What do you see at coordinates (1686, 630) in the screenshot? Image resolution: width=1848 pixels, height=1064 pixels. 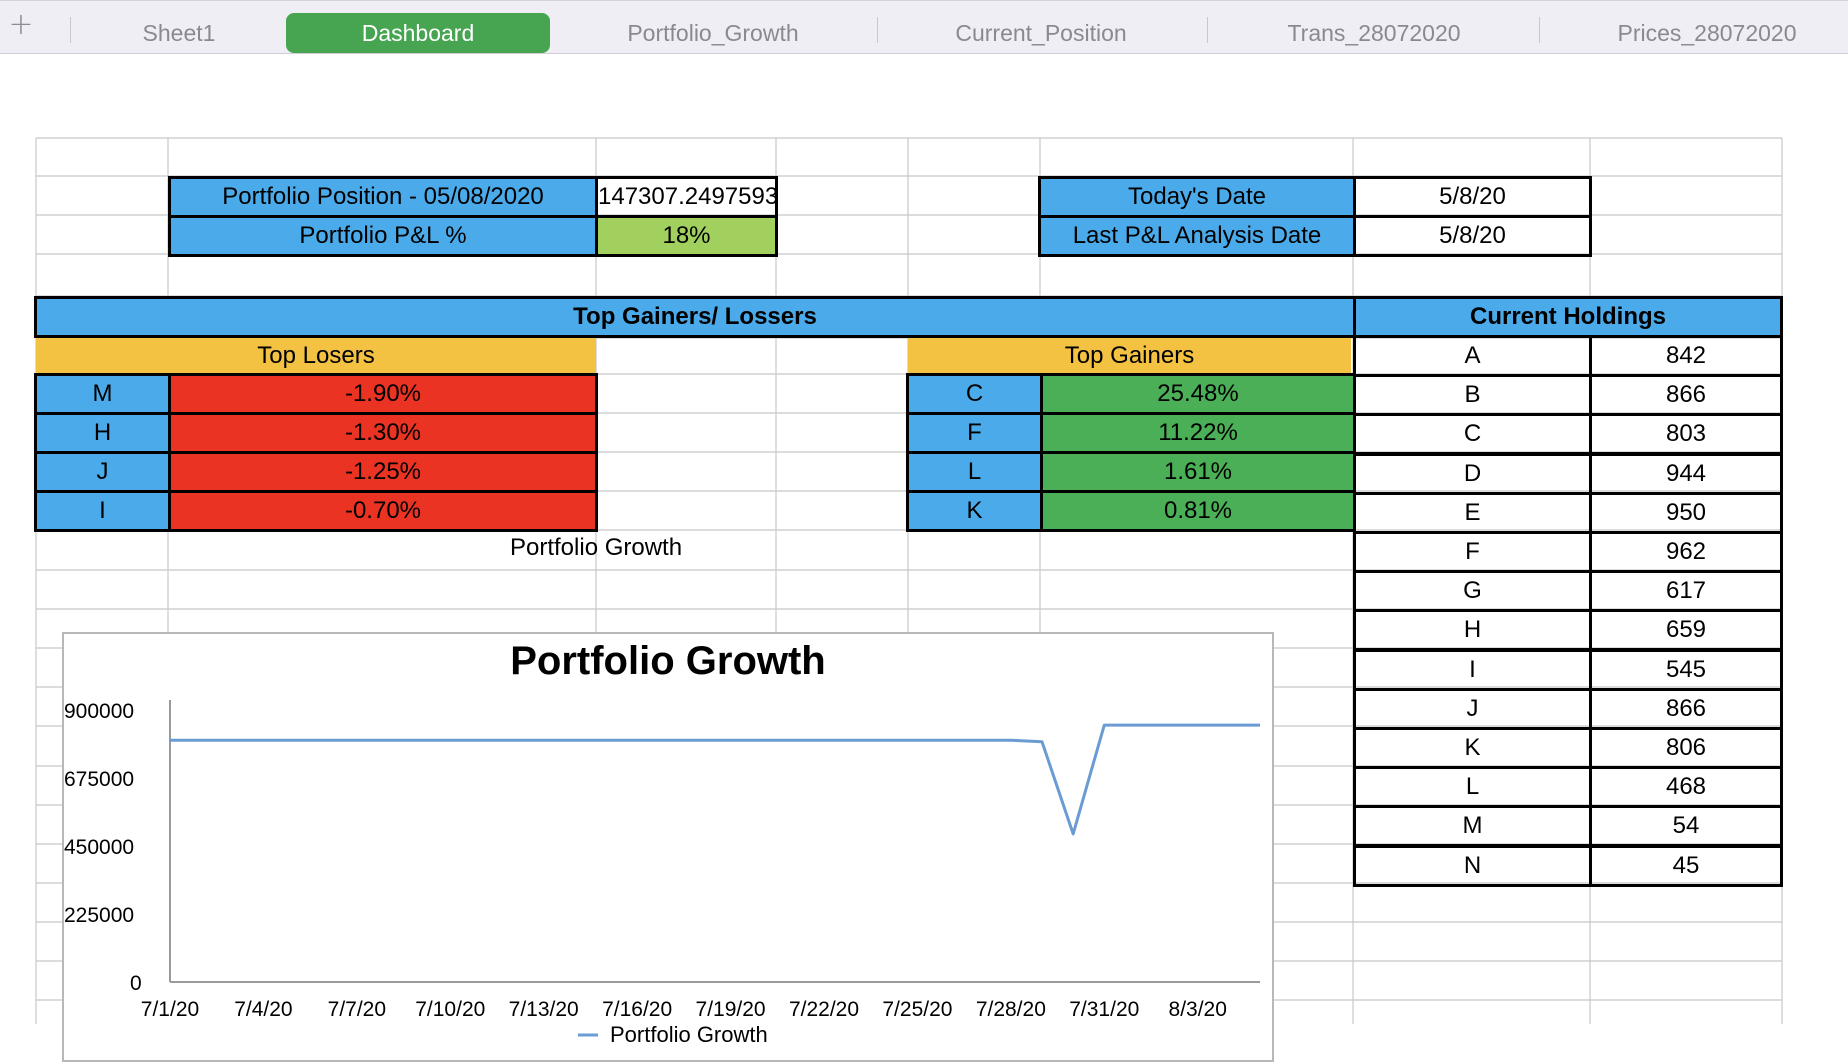 I see `holding-quantity: 659` at bounding box center [1686, 630].